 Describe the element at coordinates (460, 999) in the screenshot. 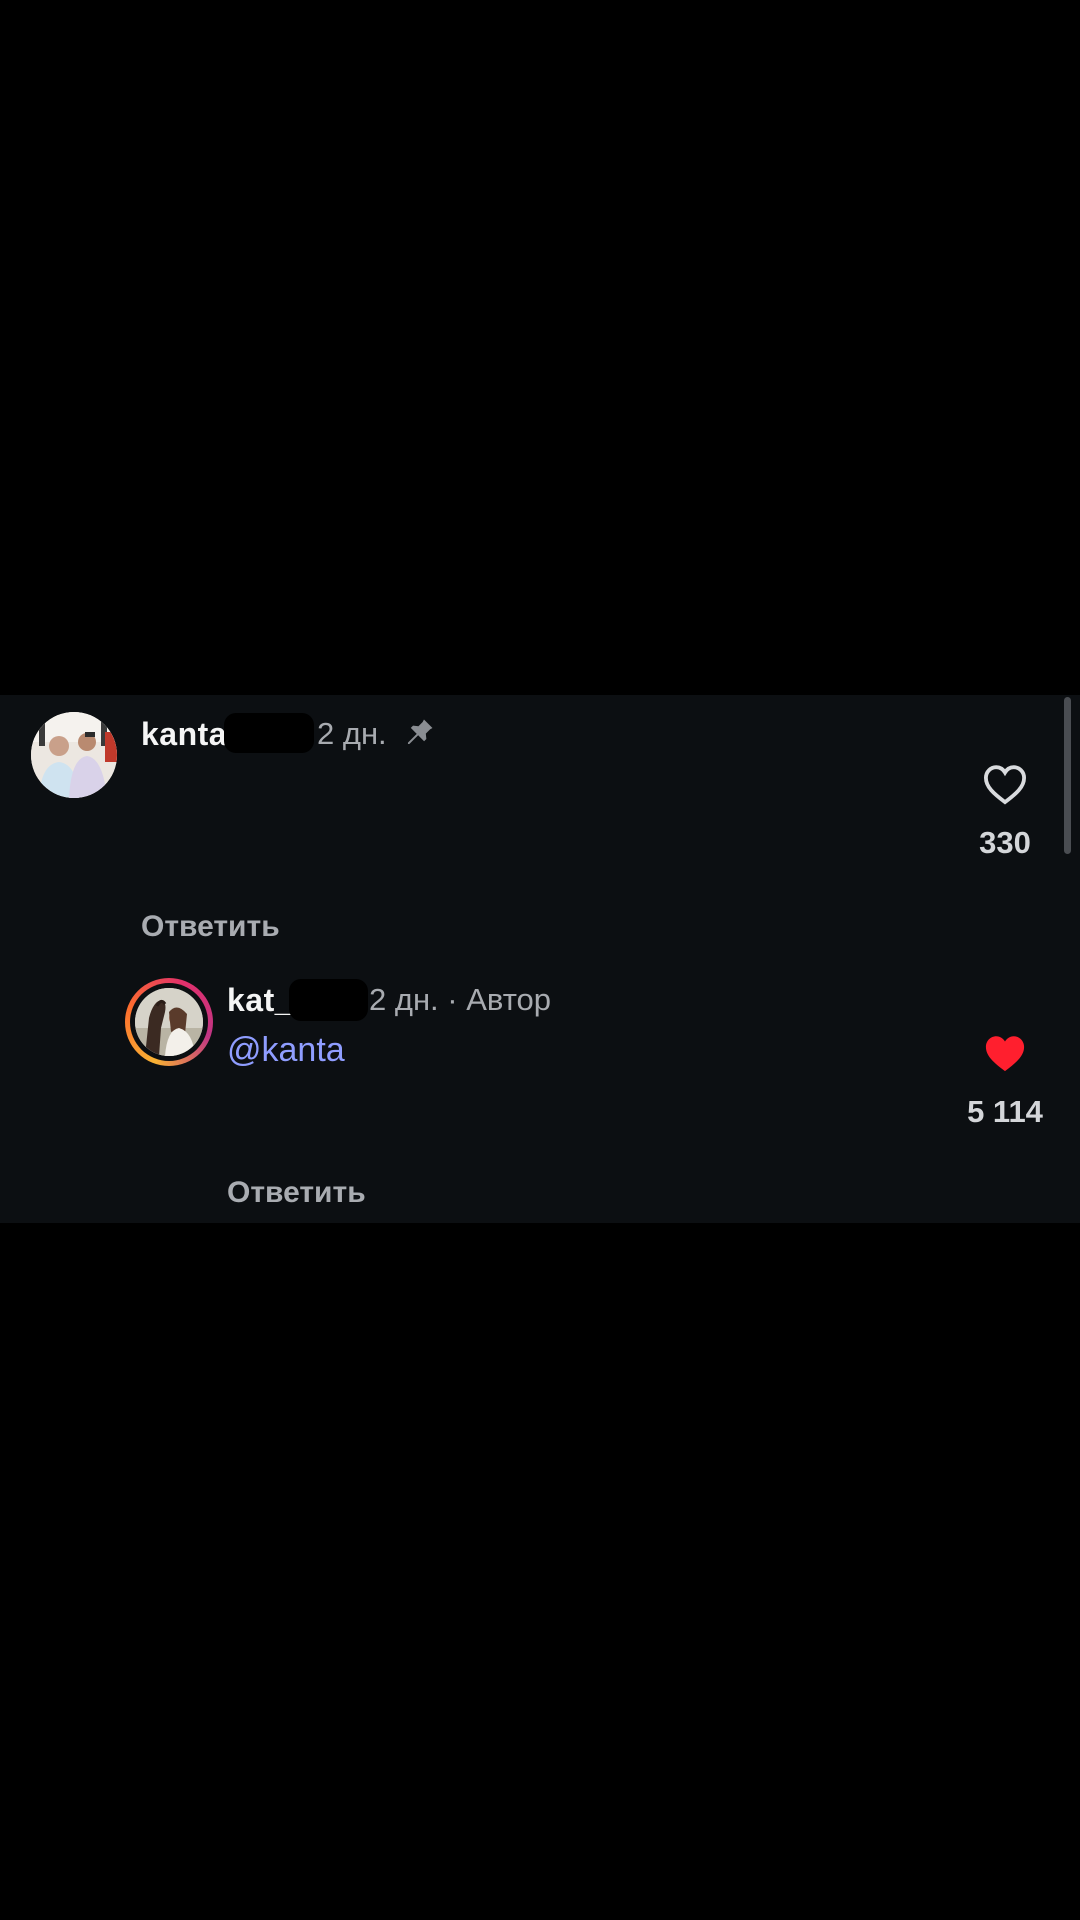

I see `comment-time: 2 дн. · Автор` at that location.